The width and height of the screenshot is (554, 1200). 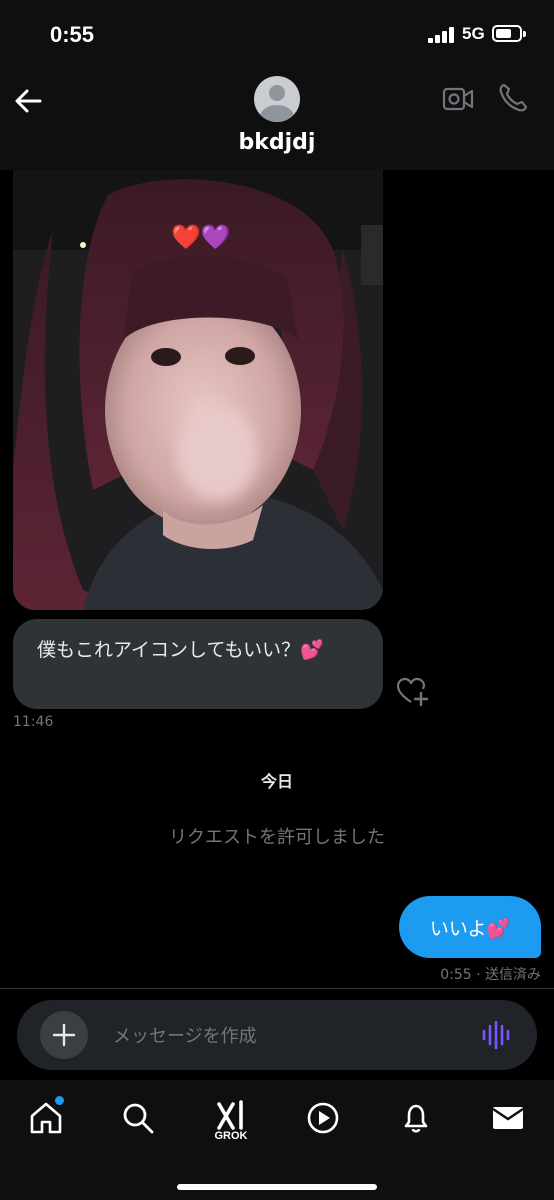 I want to click on grok-icon, so click(x=230, y=1115).